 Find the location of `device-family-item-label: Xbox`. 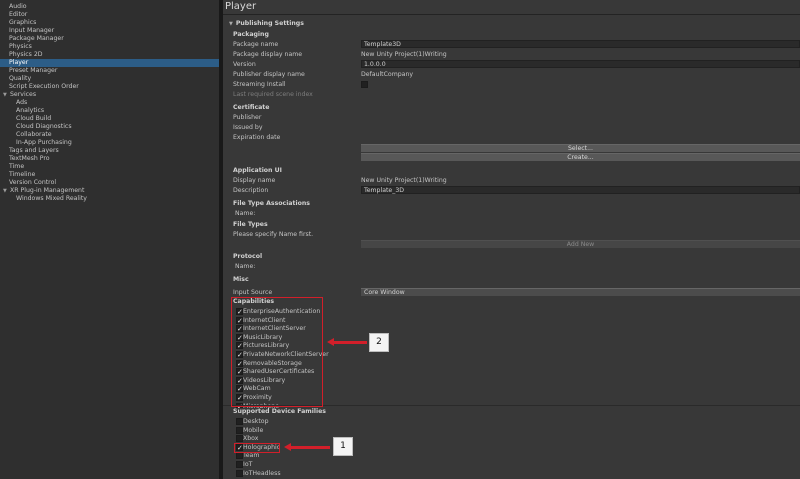

device-family-item-label: Xbox is located at coordinates (251, 439).